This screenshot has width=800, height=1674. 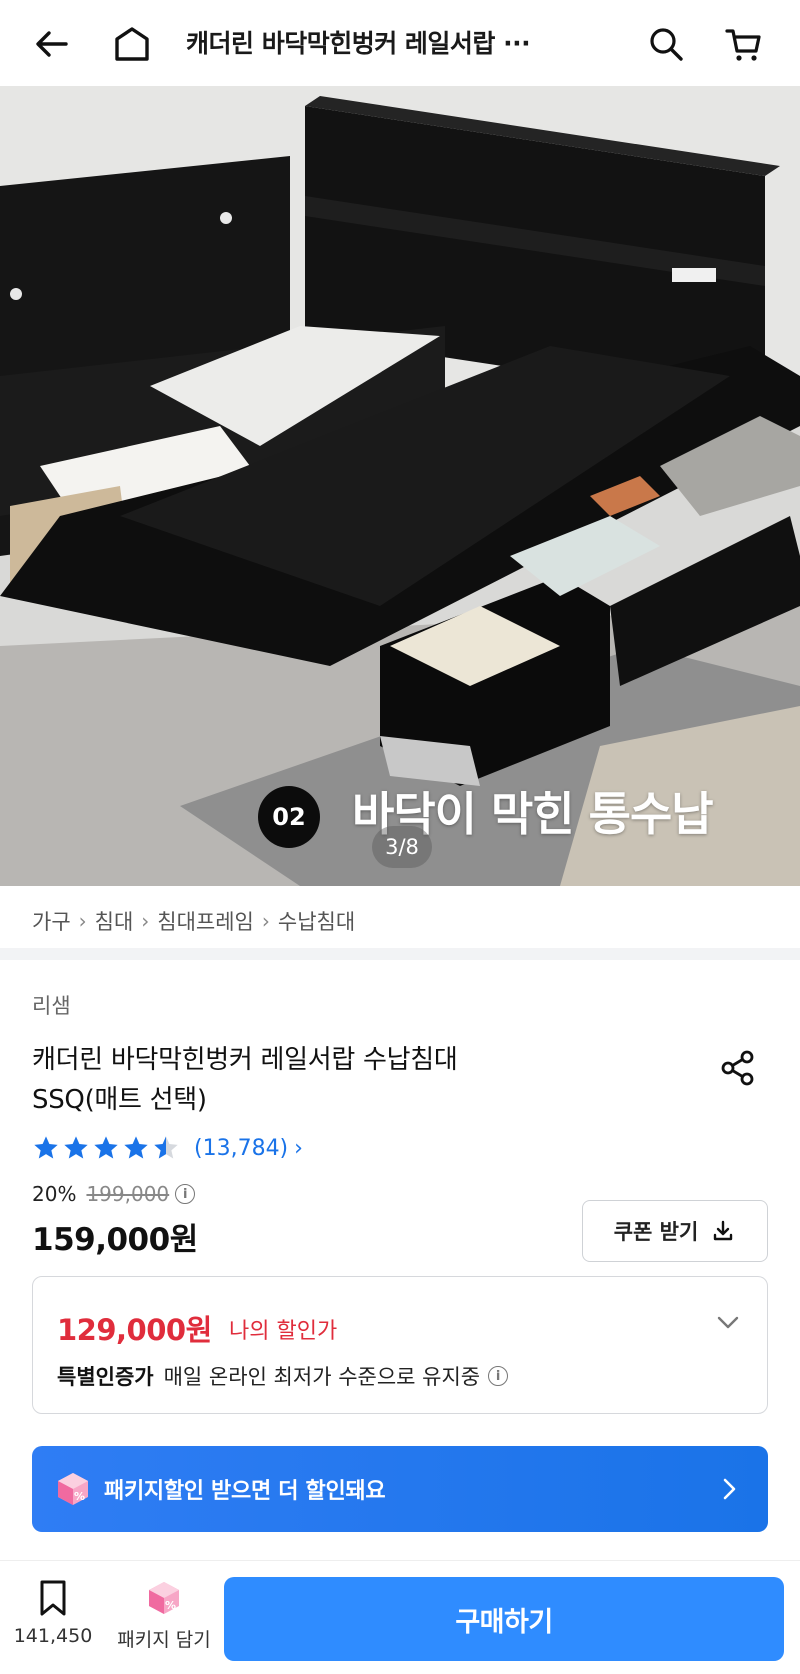 I want to click on coupon-button: 쿠폰 받기, so click(x=675, y=1231).